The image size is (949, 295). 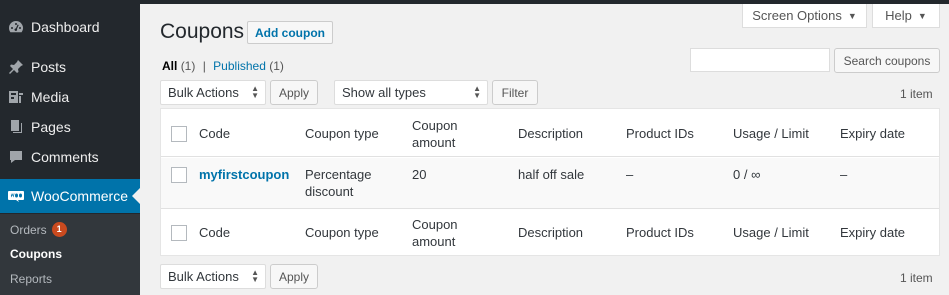 What do you see at coordinates (844, 174) in the screenshot?
I see `expiry-date-cell: –` at bounding box center [844, 174].